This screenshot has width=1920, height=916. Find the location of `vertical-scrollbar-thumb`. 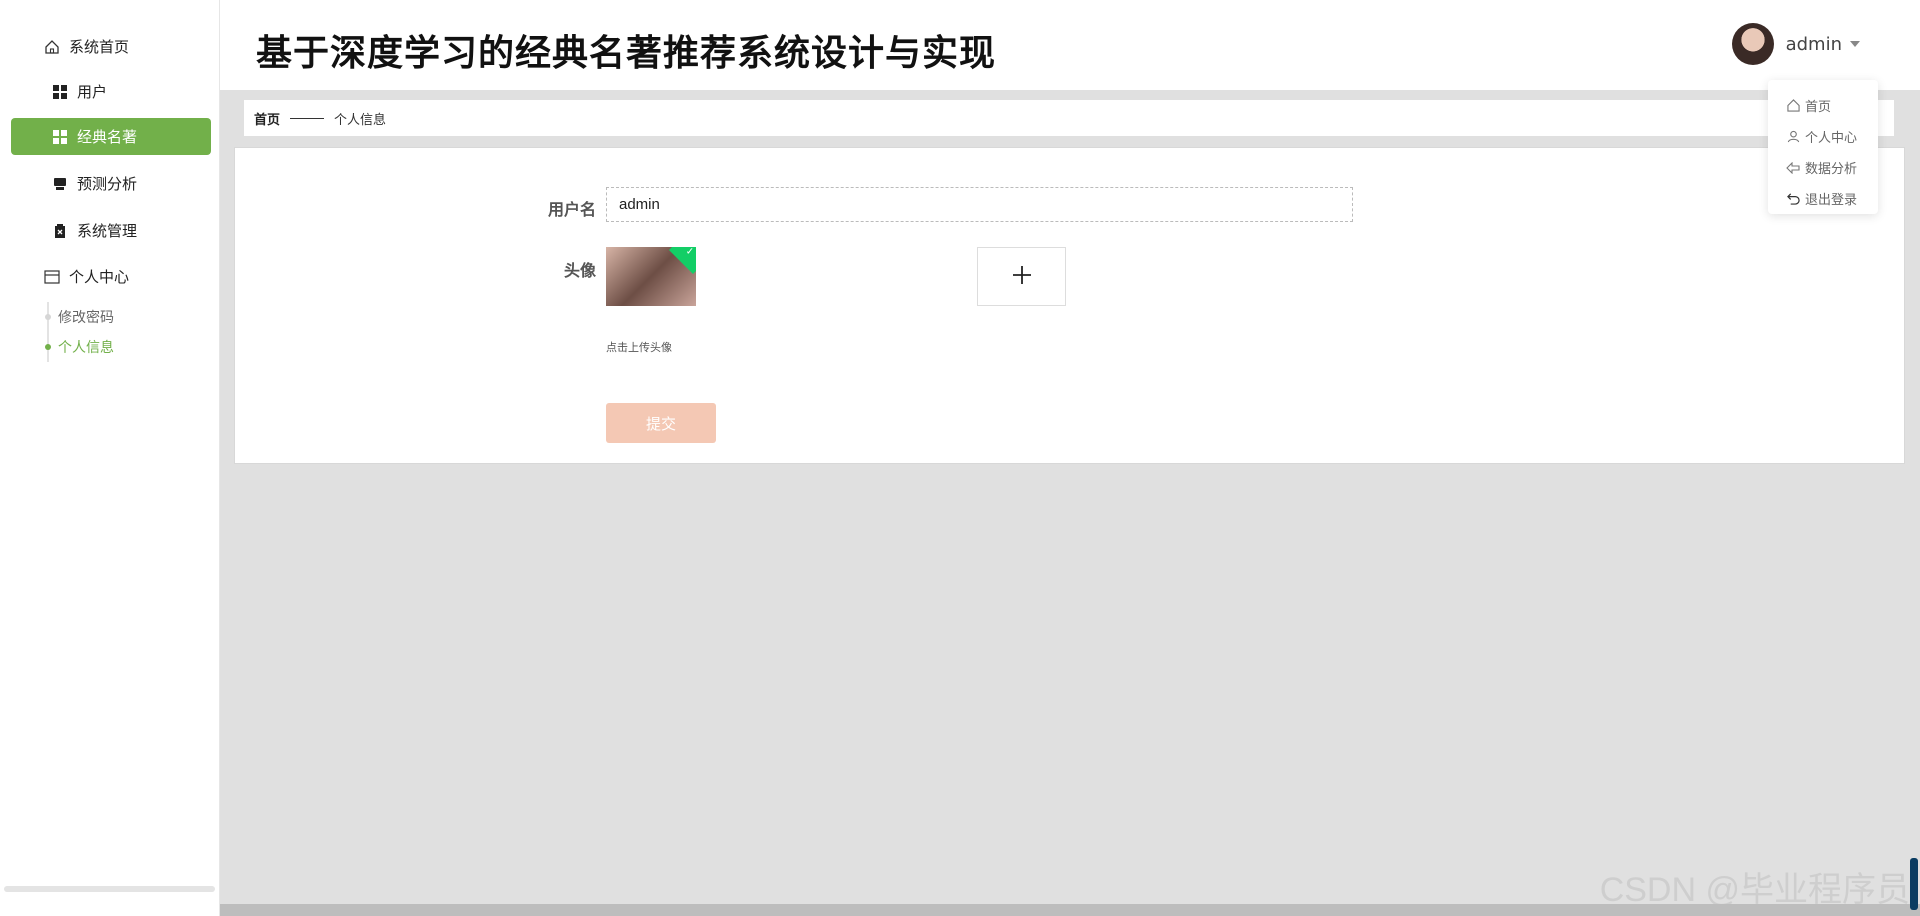

vertical-scrollbar-thumb is located at coordinates (1914, 884).